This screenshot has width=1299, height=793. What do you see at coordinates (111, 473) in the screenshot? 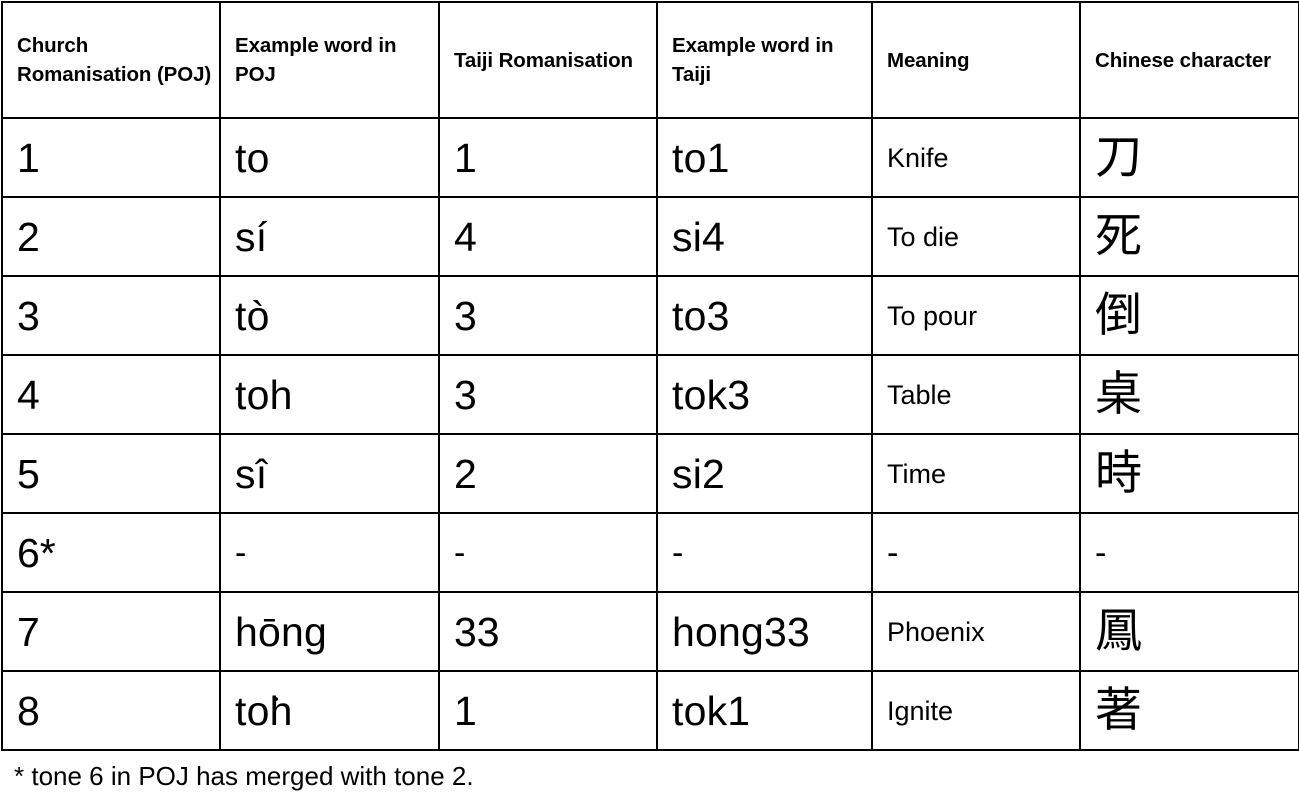
I see `cell-poj-tone: 5` at bounding box center [111, 473].